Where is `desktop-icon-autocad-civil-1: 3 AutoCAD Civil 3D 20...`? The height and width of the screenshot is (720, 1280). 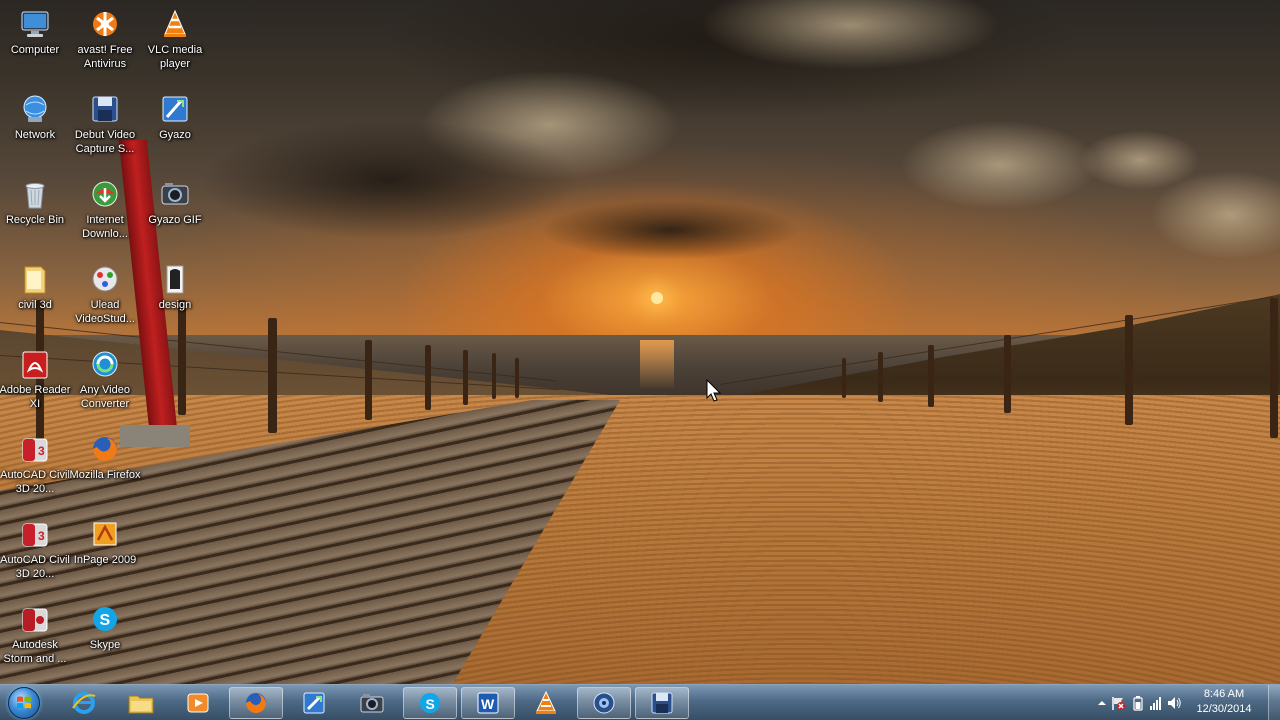
desktop-icon-autocad-civil-1: 3 AutoCAD Civil 3D 20... is located at coordinates (35, 469).